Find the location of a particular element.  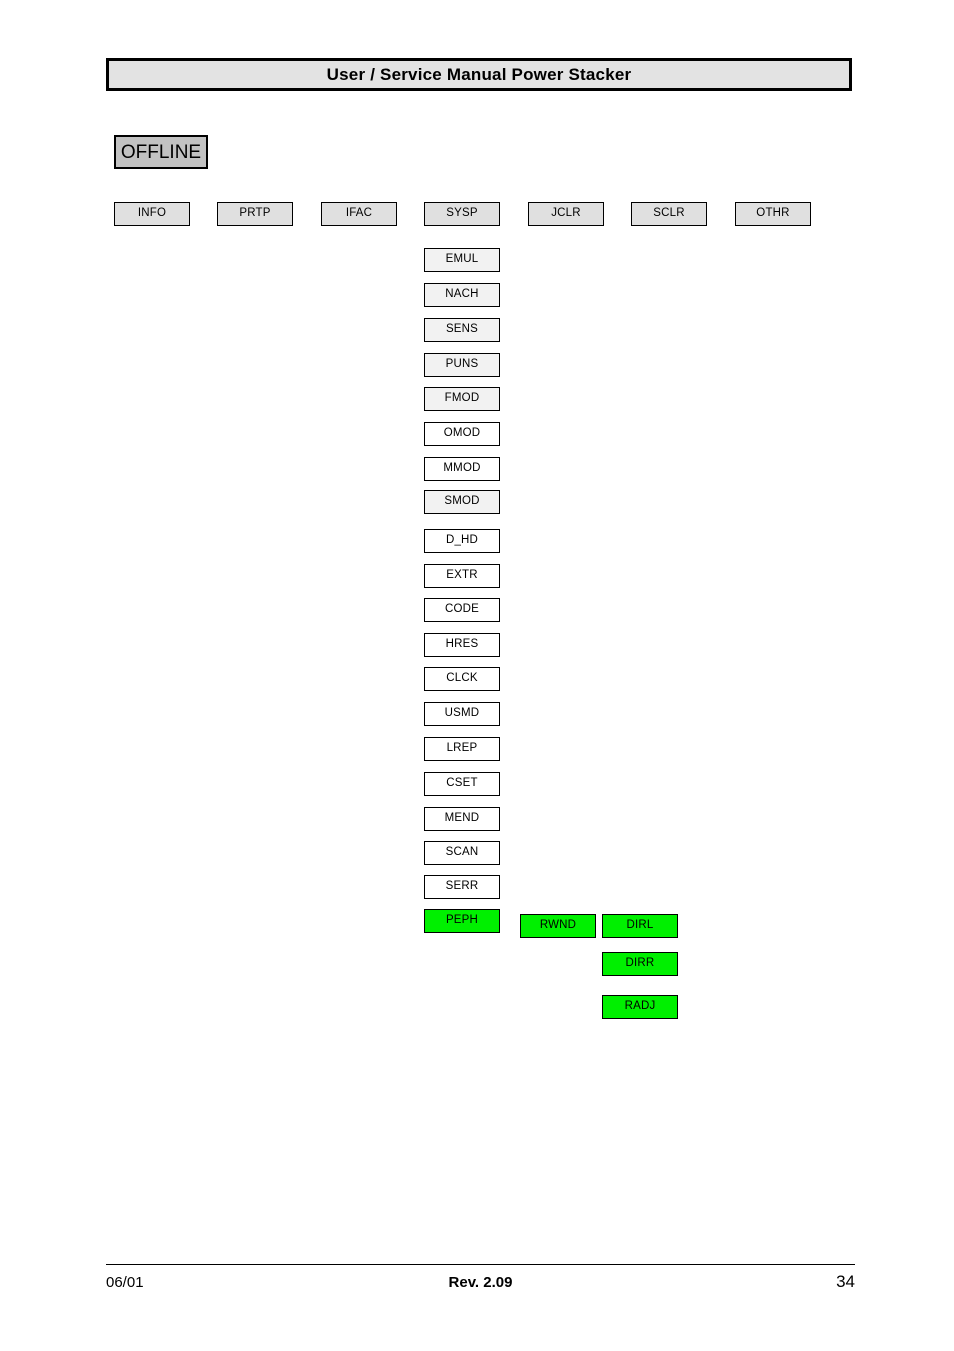

menu-node-info: INFO is located at coordinates (152, 214).